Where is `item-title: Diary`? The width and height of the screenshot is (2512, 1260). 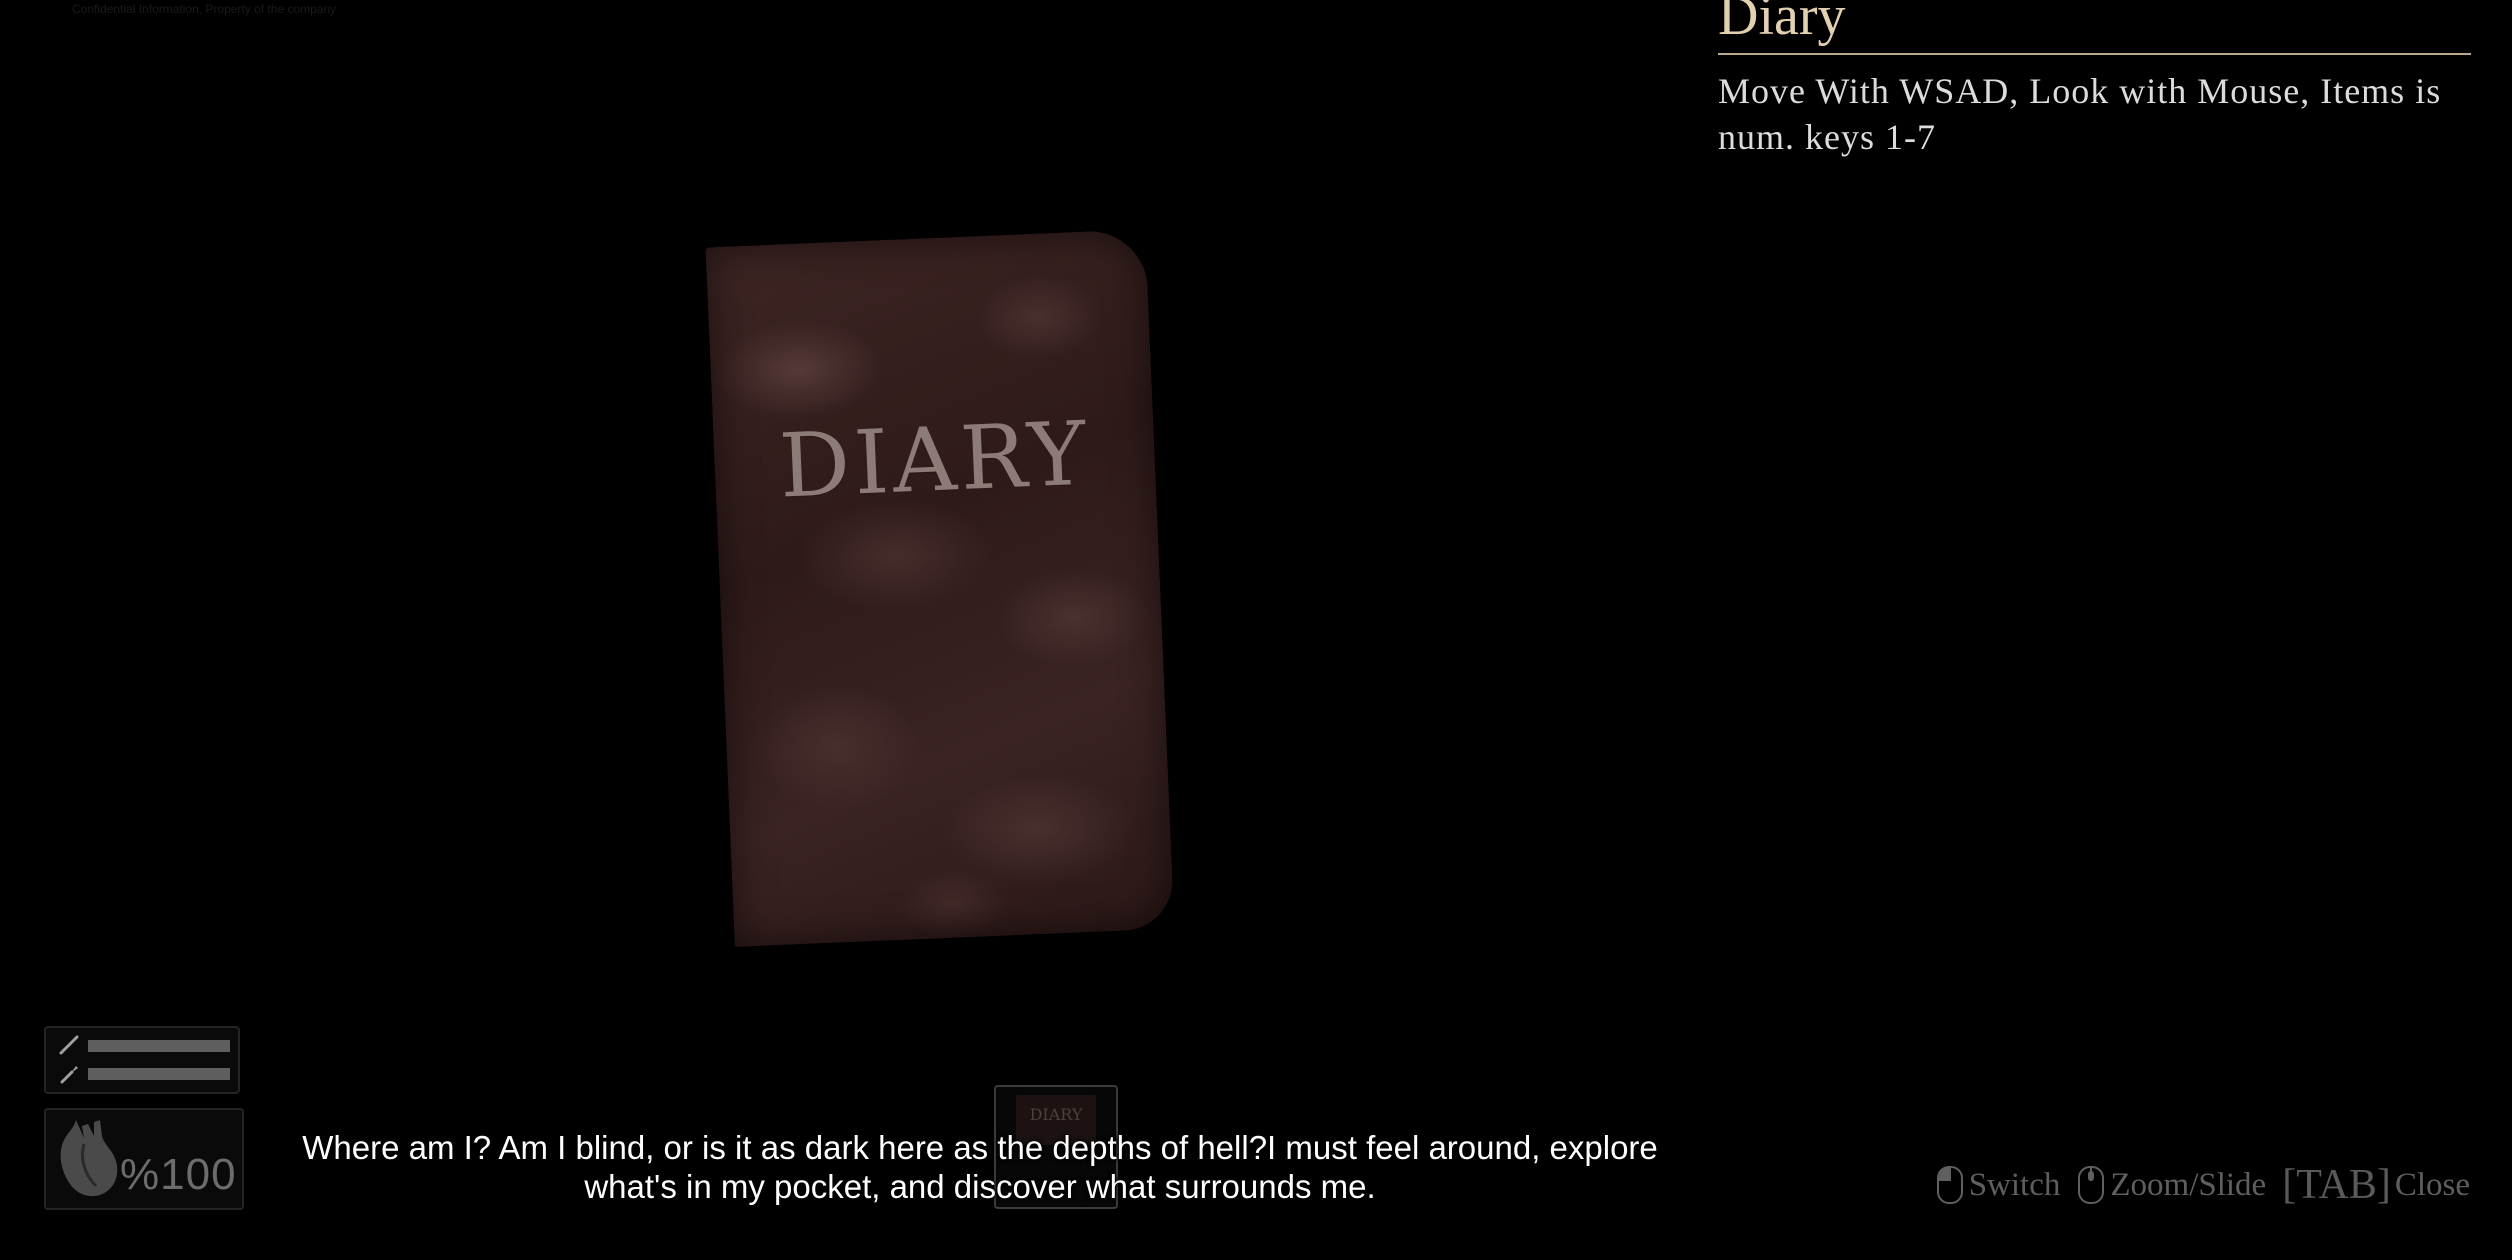
item-title: Diary is located at coordinates (1782, 23).